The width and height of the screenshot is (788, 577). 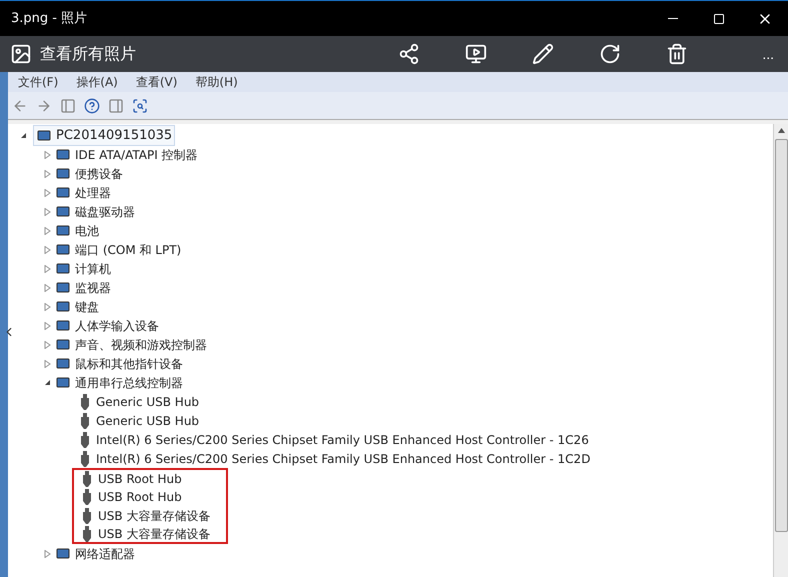 I want to click on scan-icon, so click(x=140, y=106).